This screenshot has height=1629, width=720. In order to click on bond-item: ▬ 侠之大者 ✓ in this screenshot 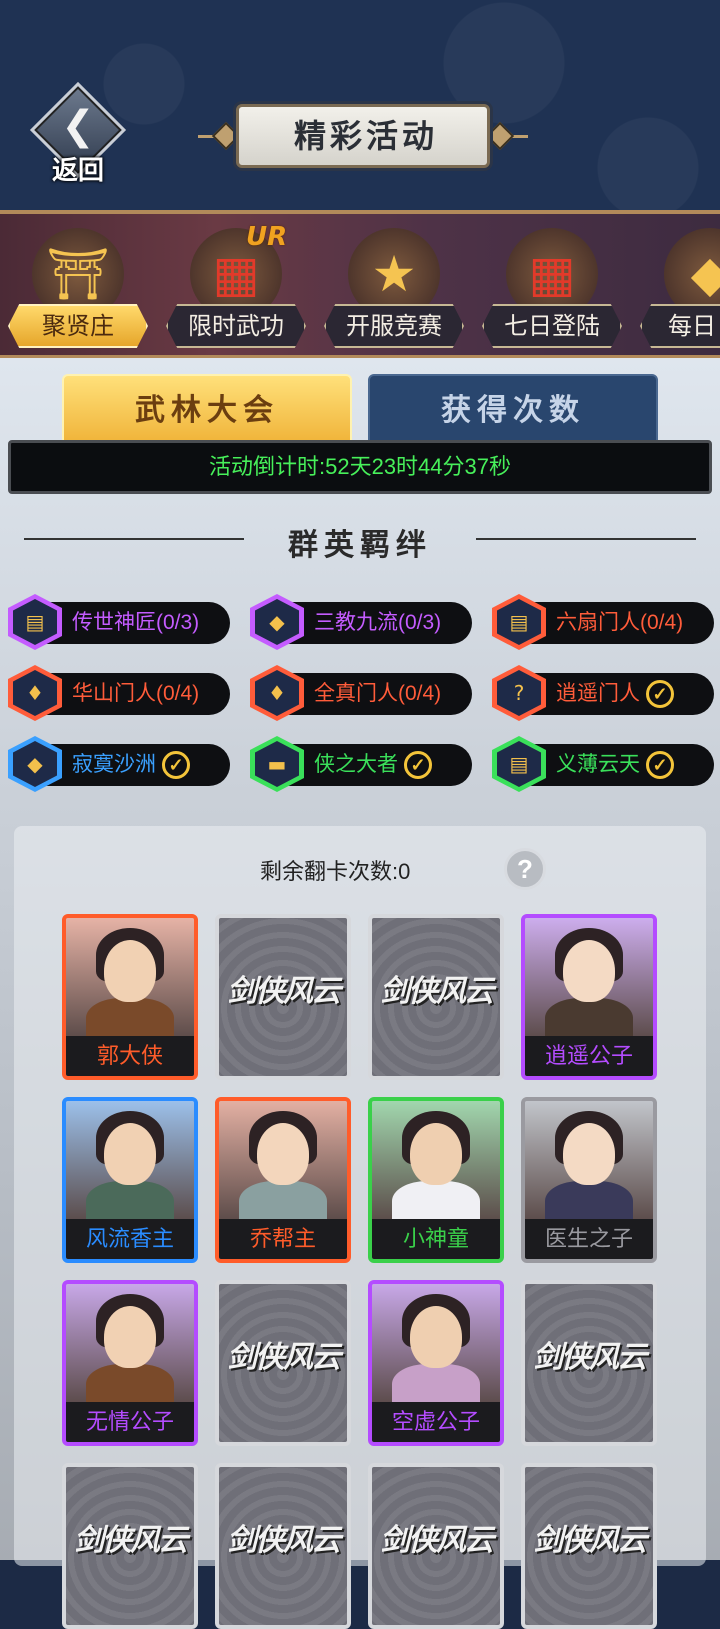, I will do `click(361, 764)`.